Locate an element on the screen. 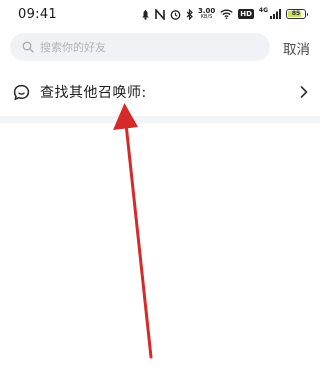  cancel-button: 取消 is located at coordinates (296, 48).